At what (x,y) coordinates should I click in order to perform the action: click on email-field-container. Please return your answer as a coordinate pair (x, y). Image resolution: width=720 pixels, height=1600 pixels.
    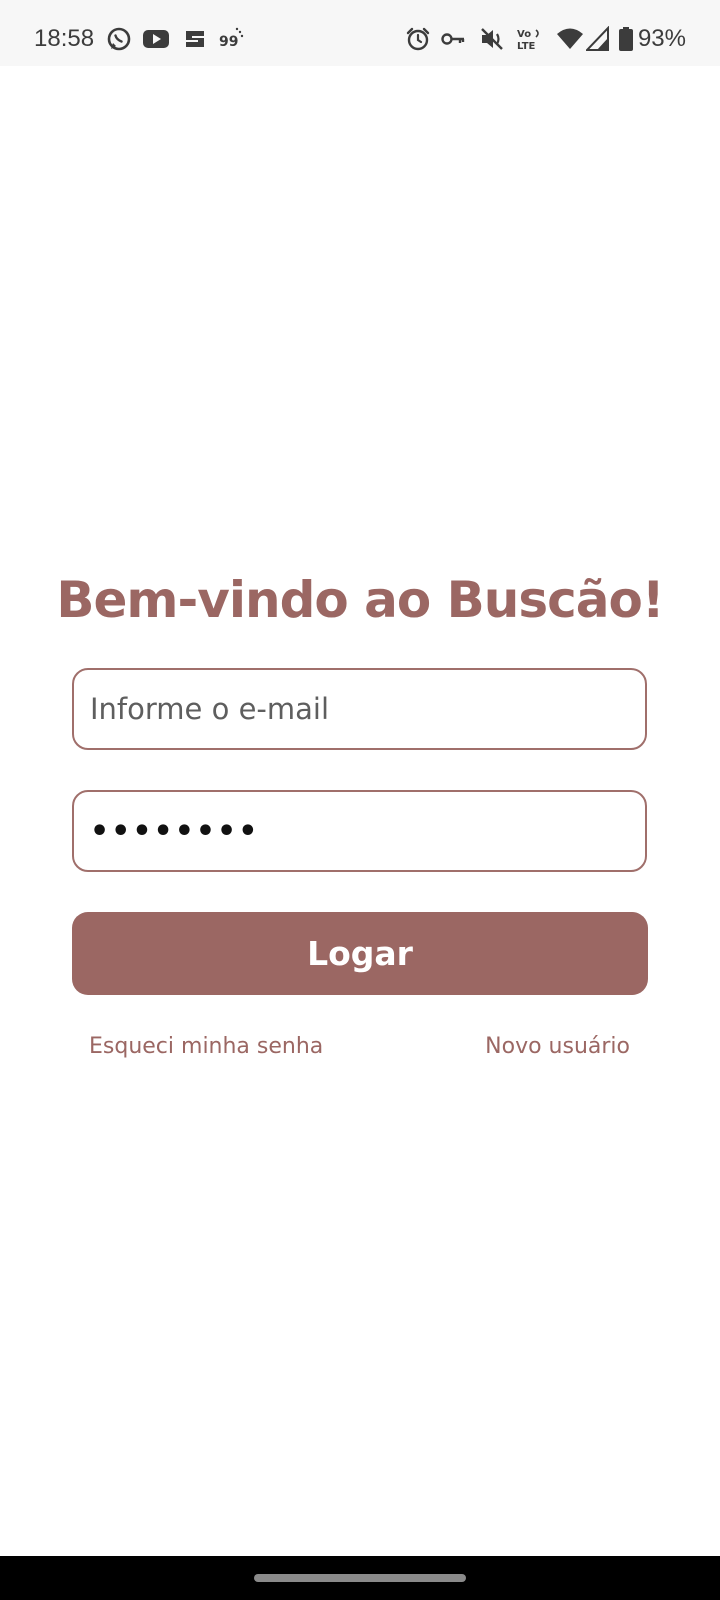
    Looking at the image, I should click on (359, 709).